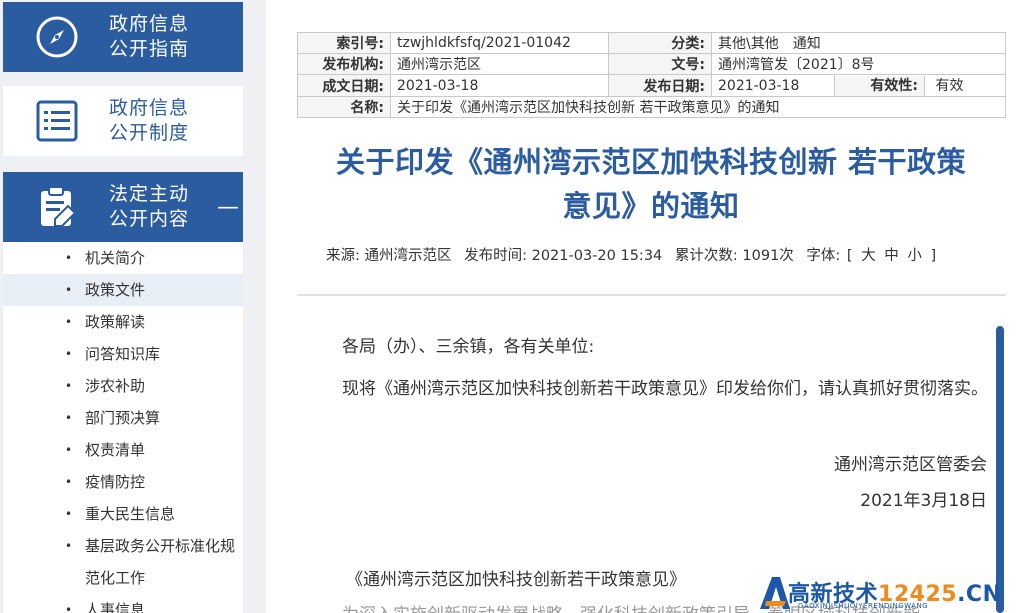  I want to click on title-line-1: 关于印发《通州湾示范区加快科技创新 若干政策, so click(651, 162).